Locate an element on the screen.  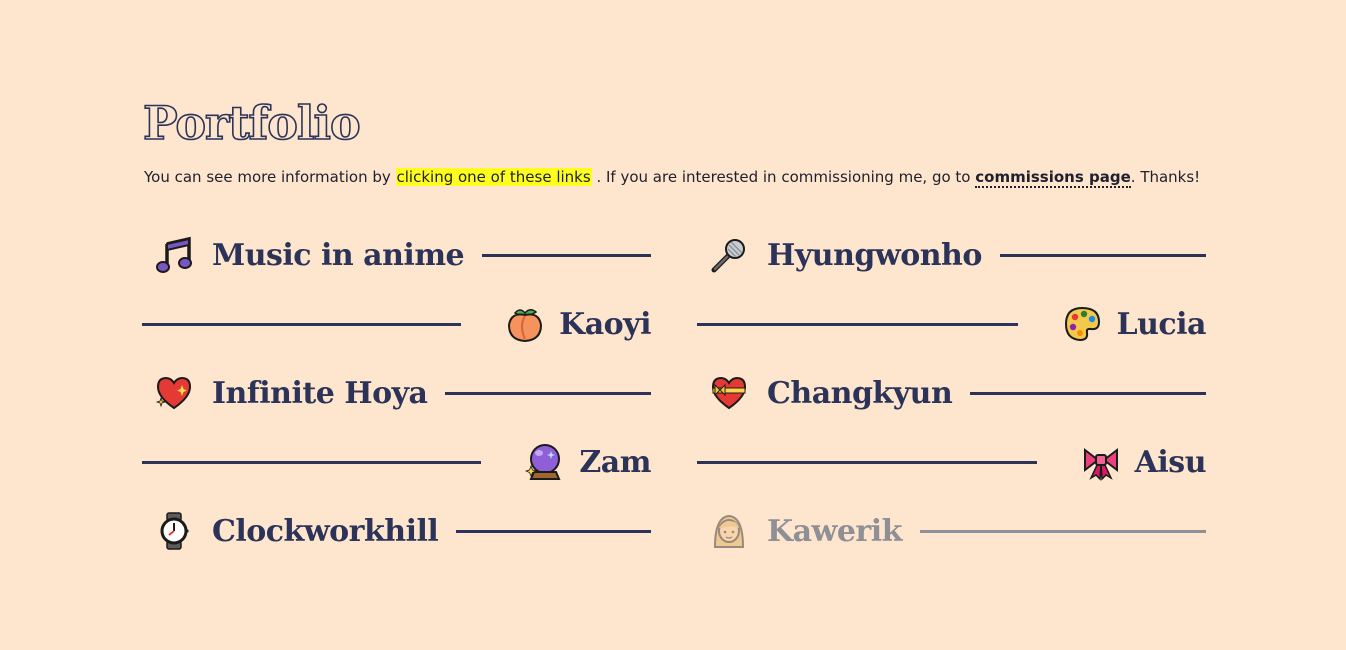
portfolio-item-label: Hyungwonho is located at coordinates (874, 255).